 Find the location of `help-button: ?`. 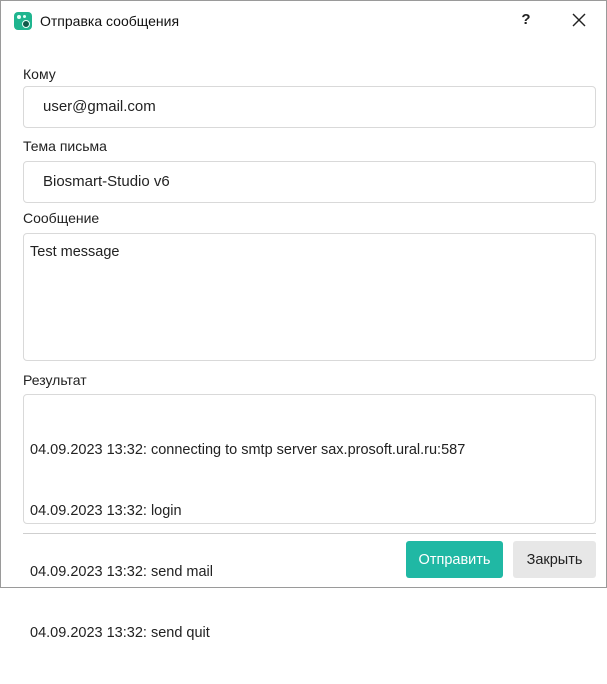

help-button: ? is located at coordinates (526, 20).